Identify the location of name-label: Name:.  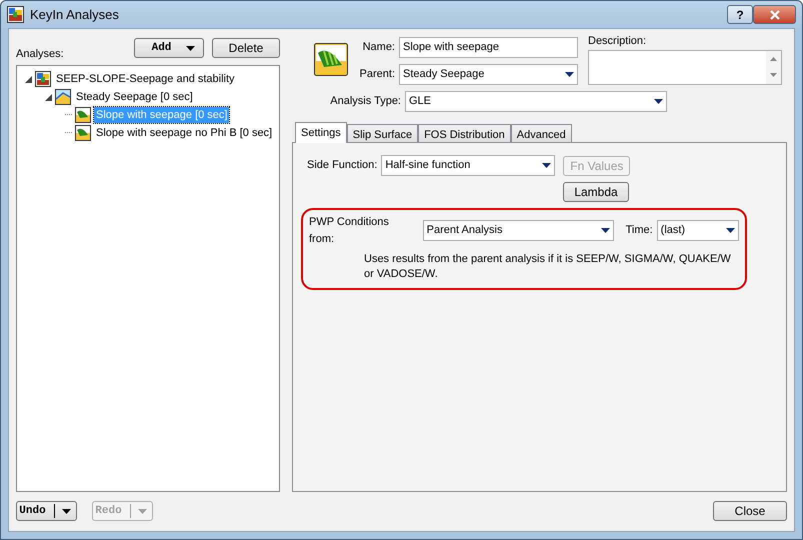
(378, 48).